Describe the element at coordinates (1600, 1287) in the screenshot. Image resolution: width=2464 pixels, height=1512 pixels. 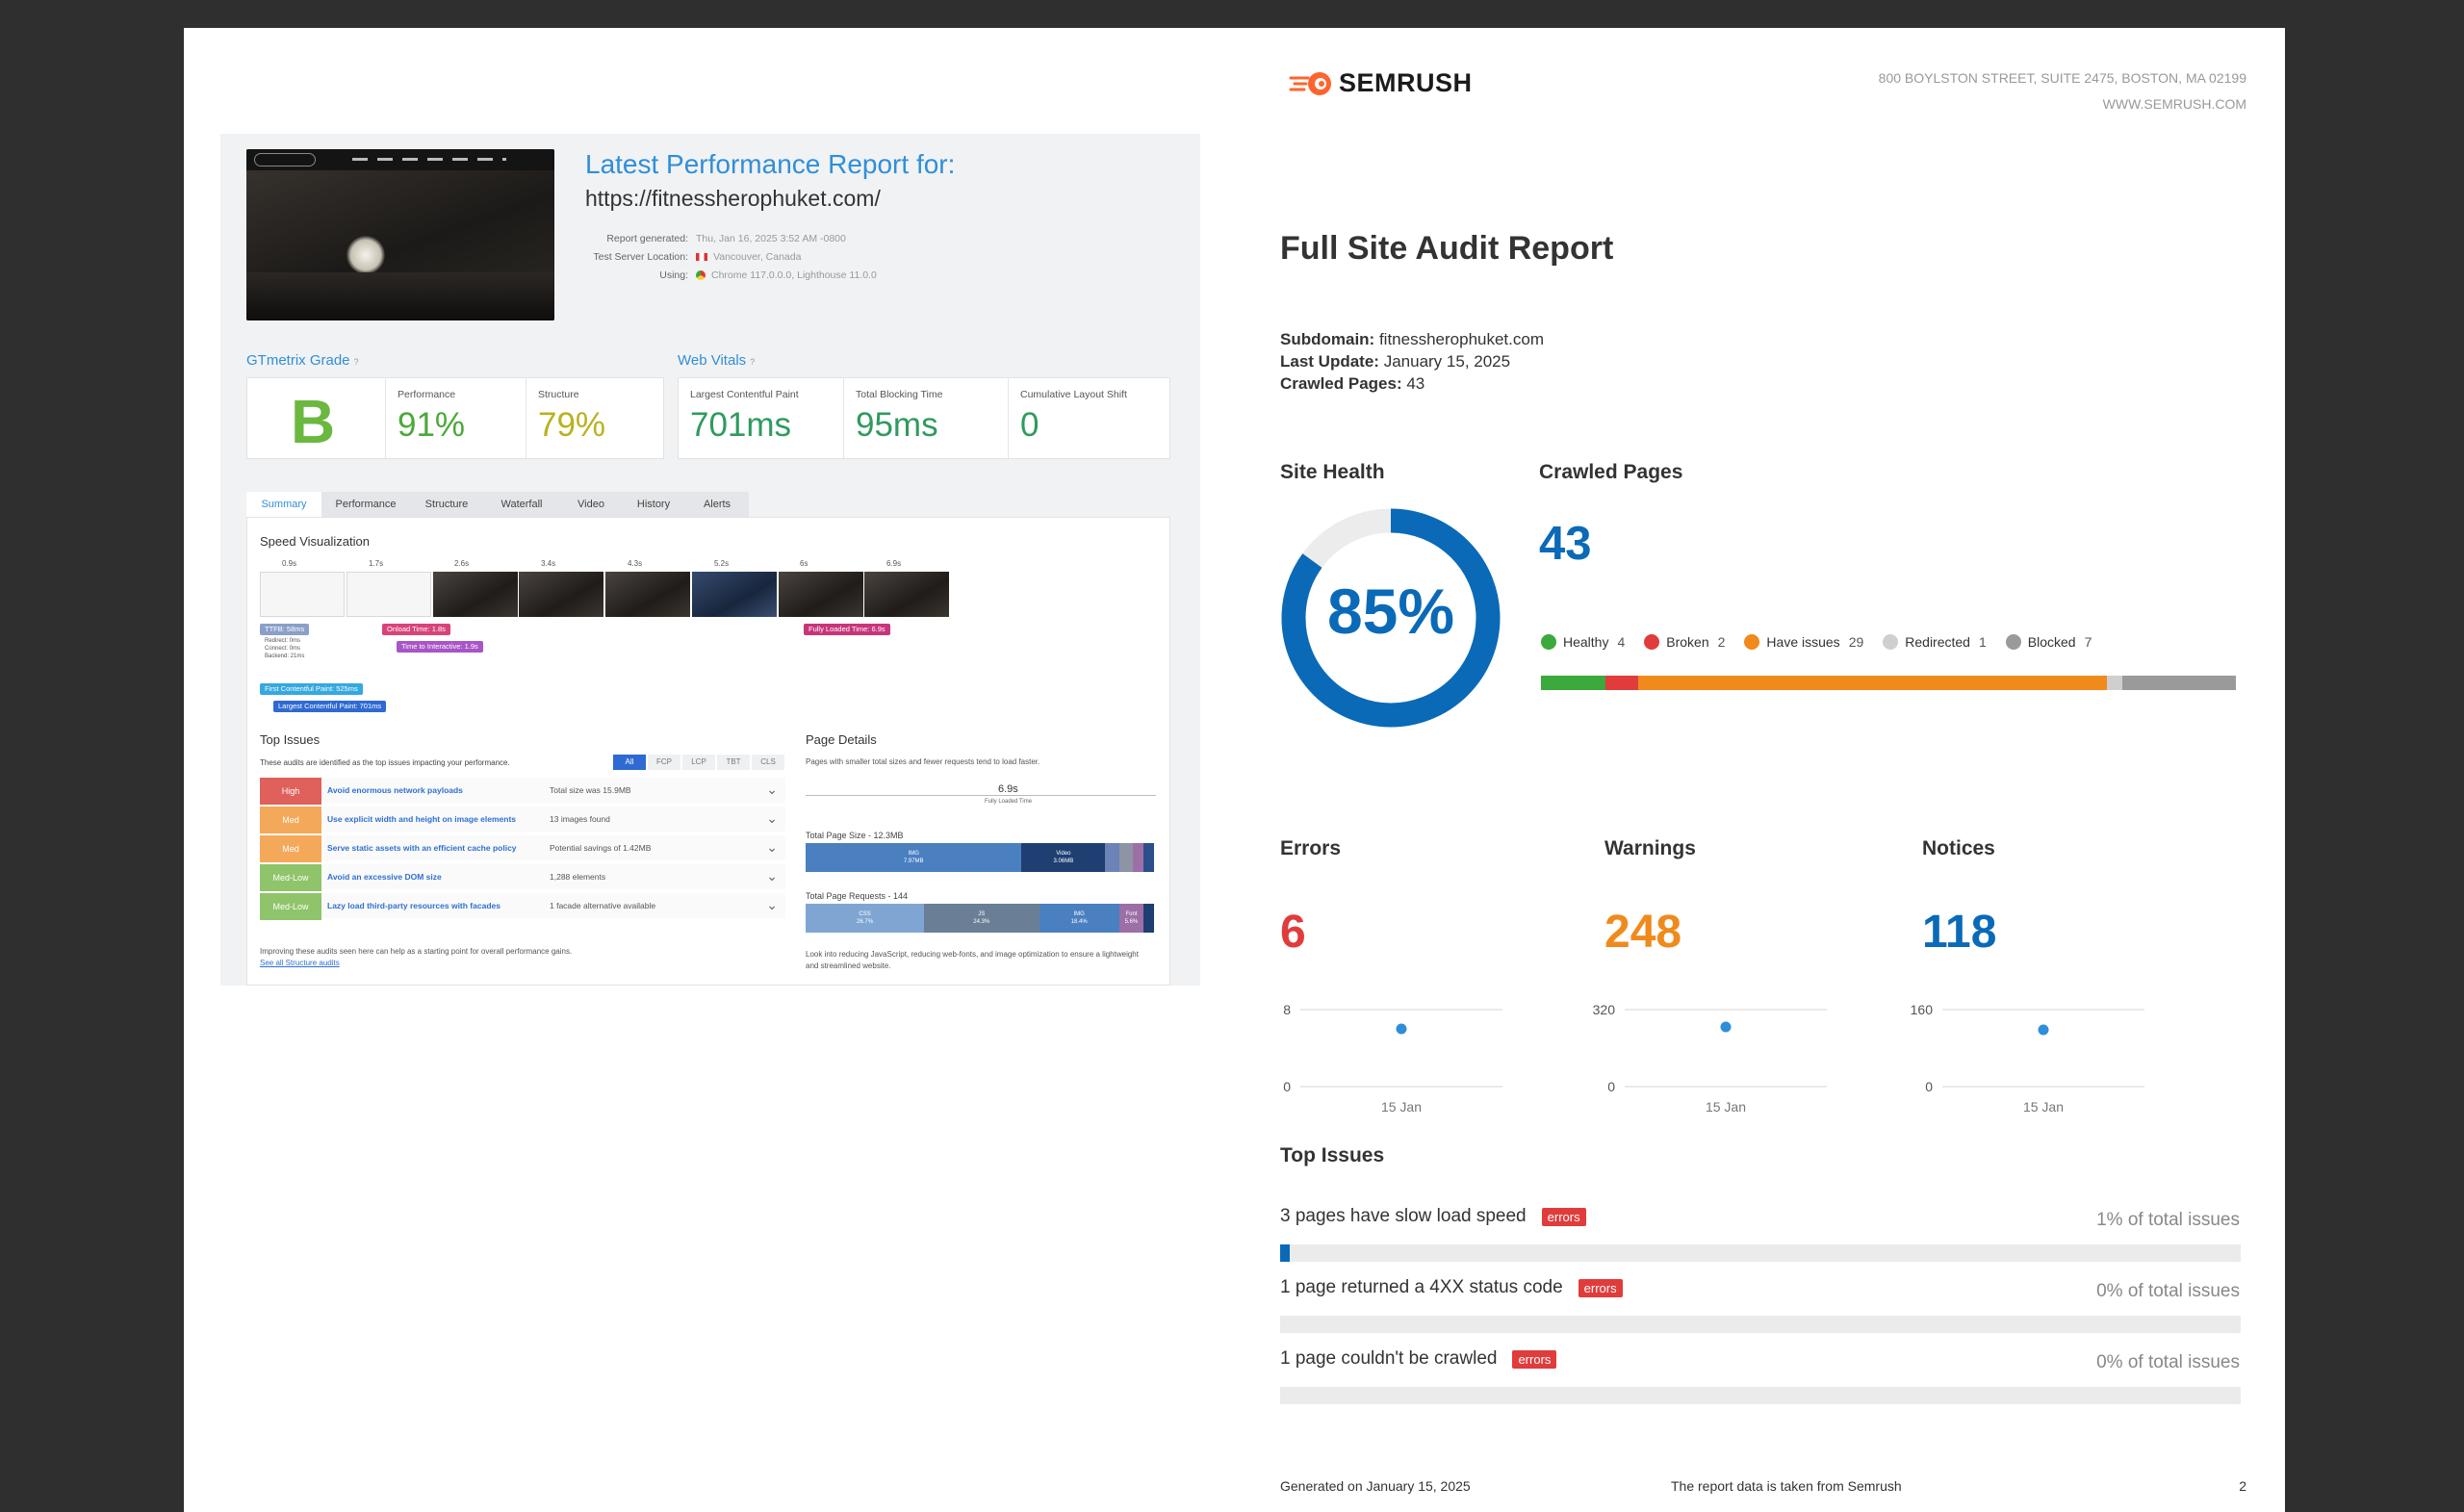
I see `errors-badge: errors` at that location.